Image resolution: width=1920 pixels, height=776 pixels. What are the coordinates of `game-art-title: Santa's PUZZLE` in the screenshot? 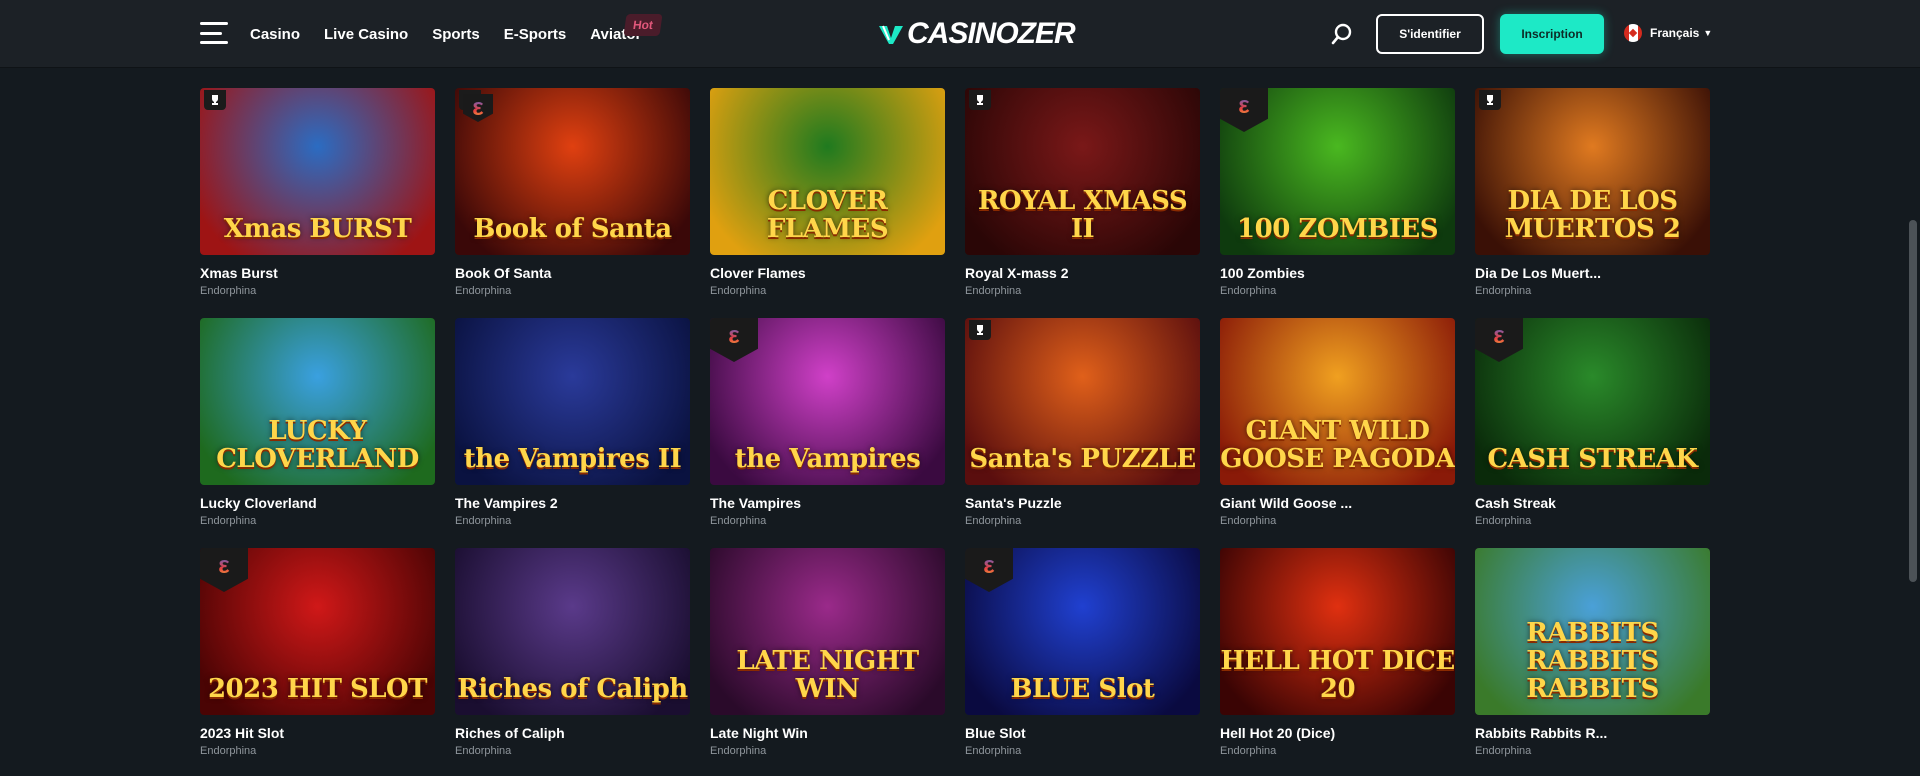 It's located at (1082, 459).